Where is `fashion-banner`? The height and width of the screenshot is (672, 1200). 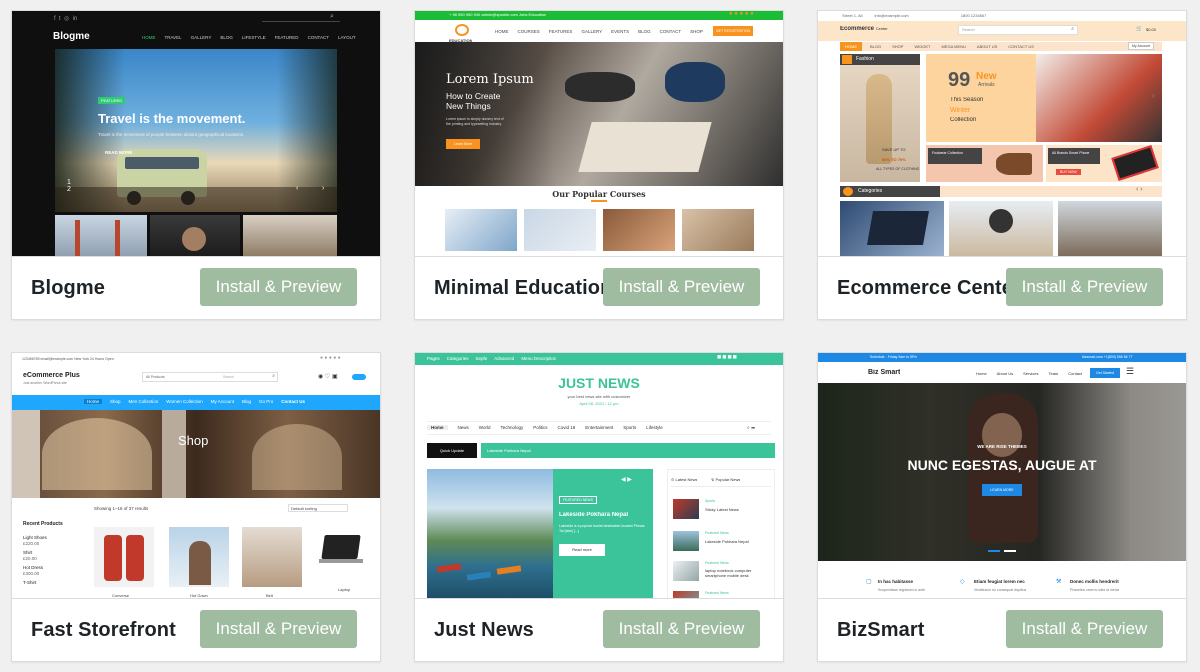 fashion-banner is located at coordinates (880, 118).